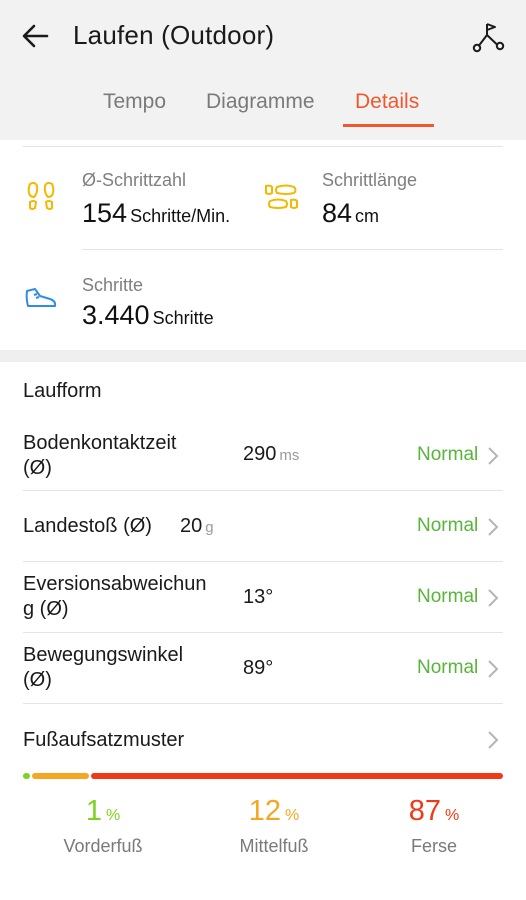  I want to click on running-shoe-icon, so click(41, 297).